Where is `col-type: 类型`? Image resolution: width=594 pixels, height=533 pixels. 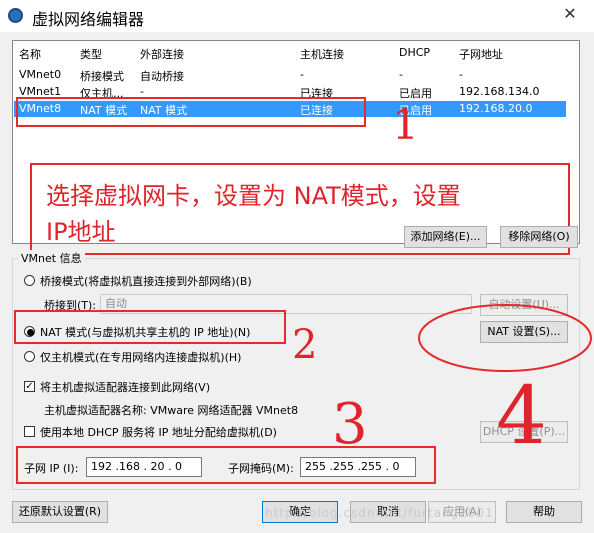
col-type: 类型 is located at coordinates (91, 54).